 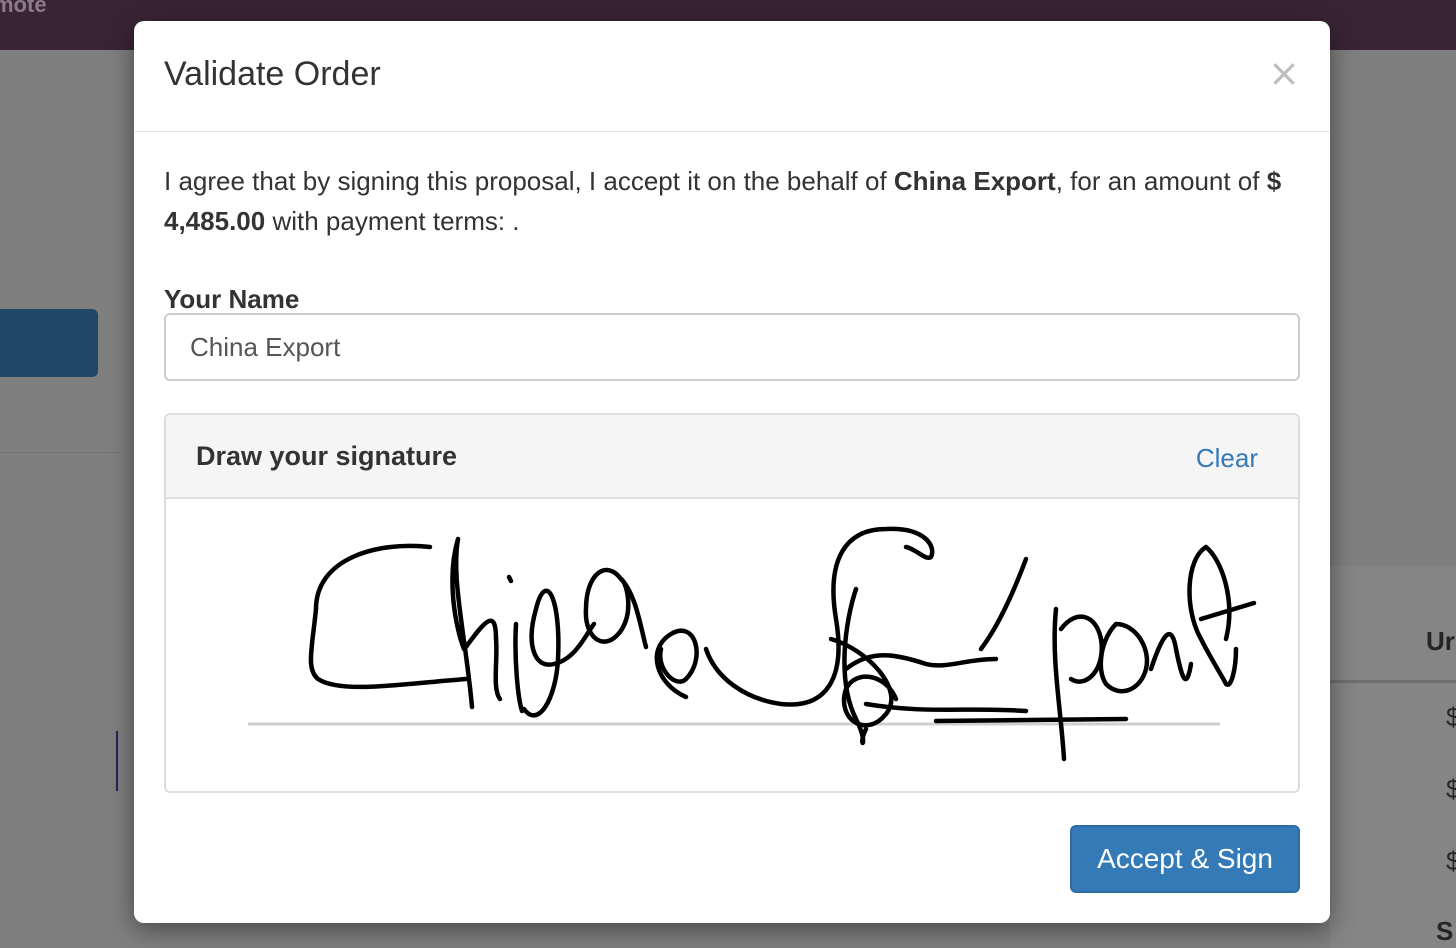 I want to click on accept-and-sign-button: Accept & Sign, so click(x=1185, y=859).